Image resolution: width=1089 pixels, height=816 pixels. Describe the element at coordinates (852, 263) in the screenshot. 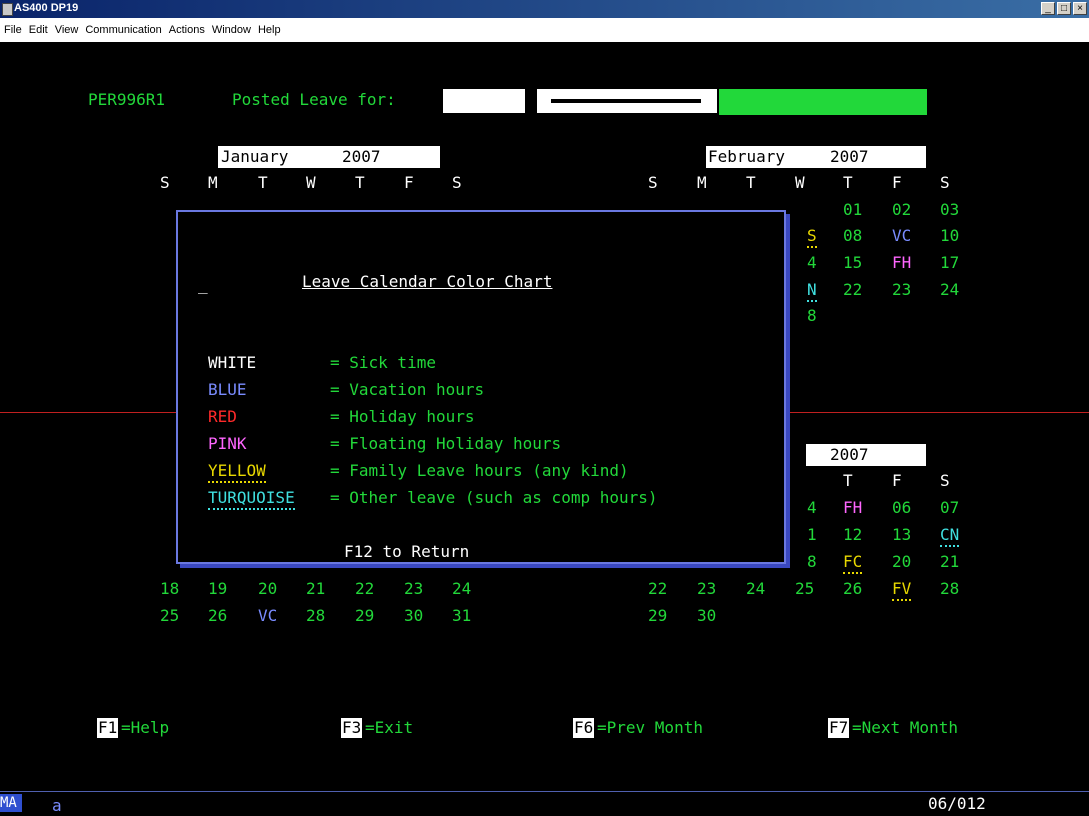

I see `calendar-day: 15` at that location.